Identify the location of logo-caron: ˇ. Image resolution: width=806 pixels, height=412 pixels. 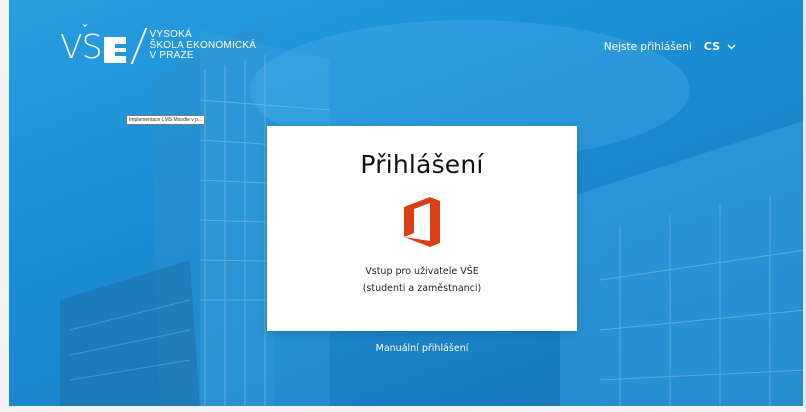
(85, 29).